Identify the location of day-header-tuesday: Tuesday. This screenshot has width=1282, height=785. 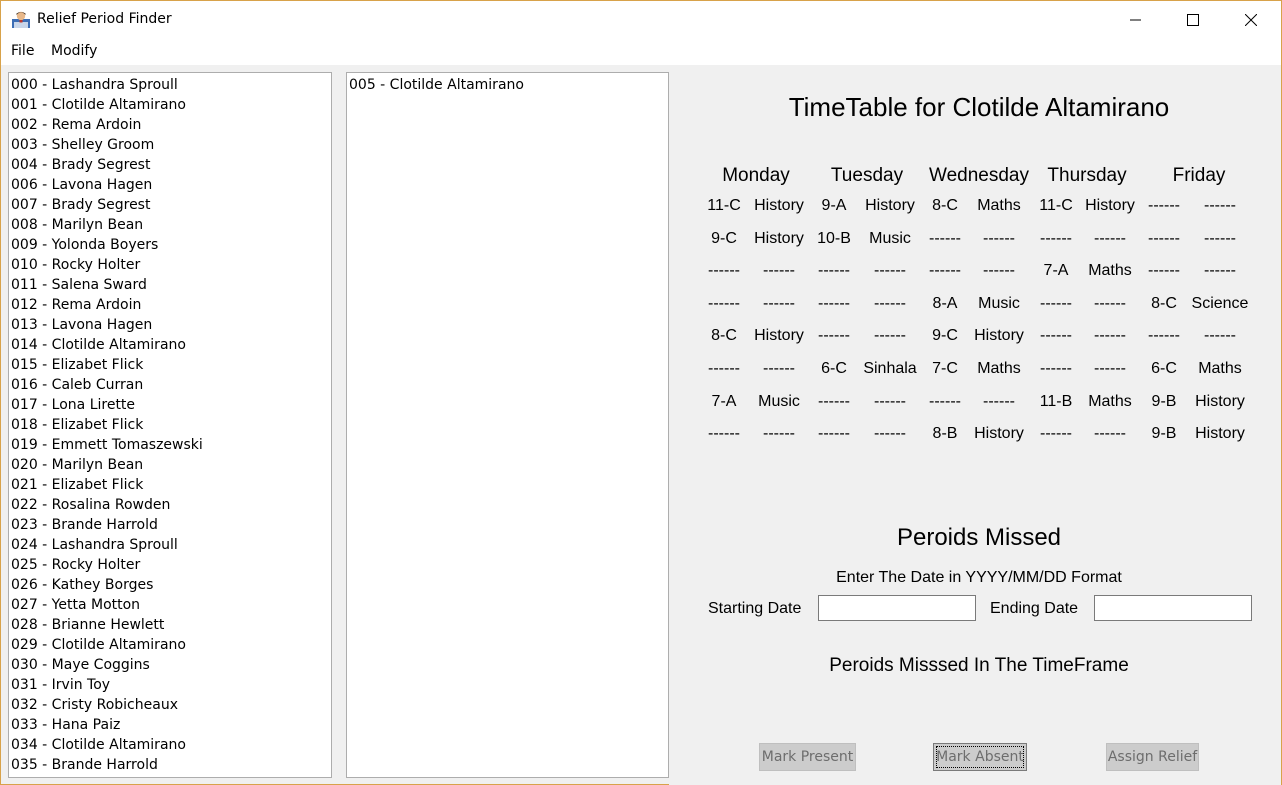
(867, 175).